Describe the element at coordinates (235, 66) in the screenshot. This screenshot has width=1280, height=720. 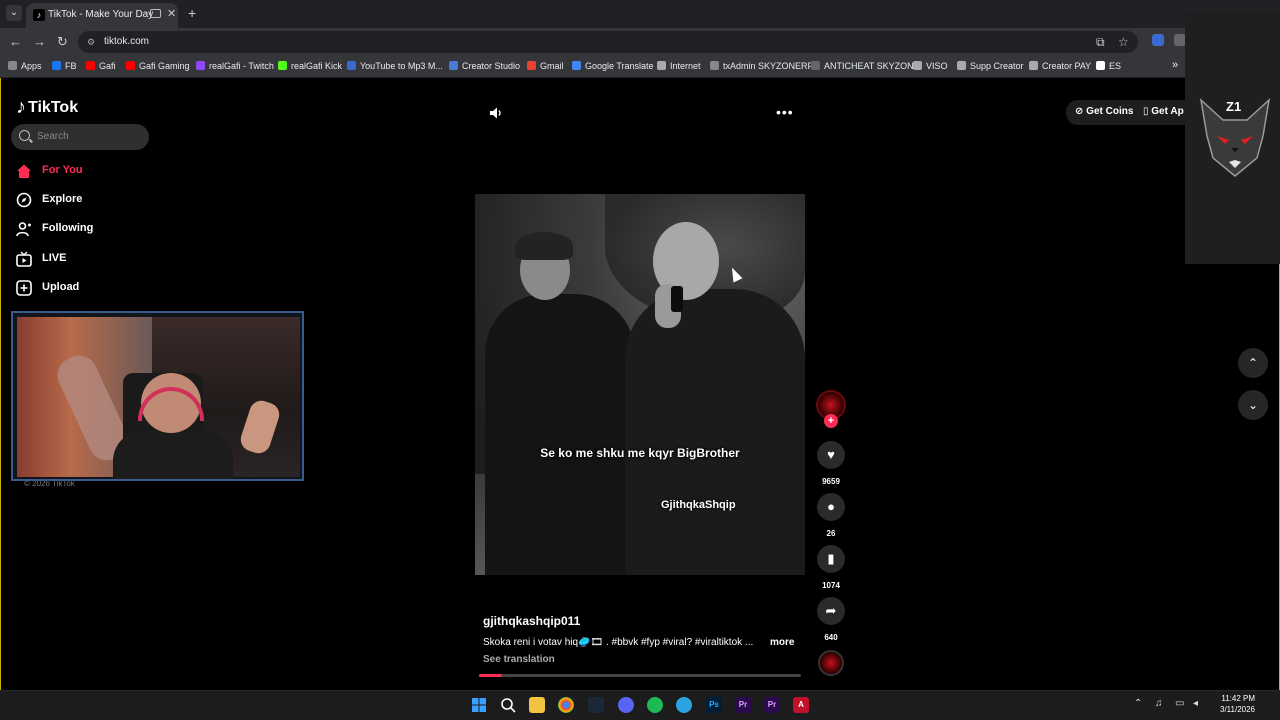
I see `bookmark-twitch: realGafi - Twitch` at that location.